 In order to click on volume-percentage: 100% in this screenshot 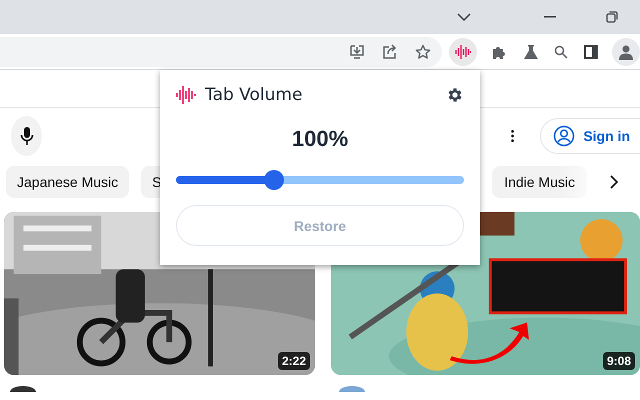, I will do `click(320, 139)`.